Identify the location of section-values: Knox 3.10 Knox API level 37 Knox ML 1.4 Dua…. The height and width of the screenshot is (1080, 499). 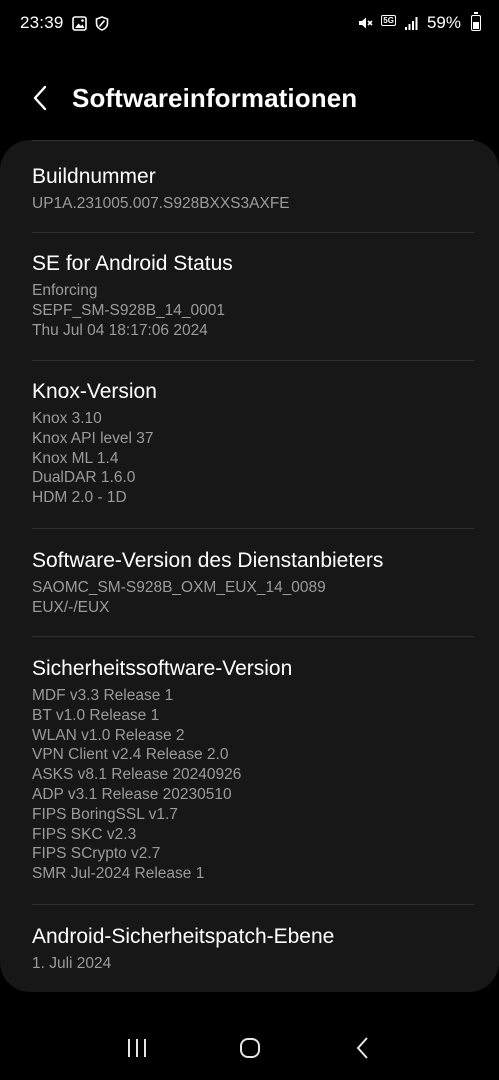
(253, 458).